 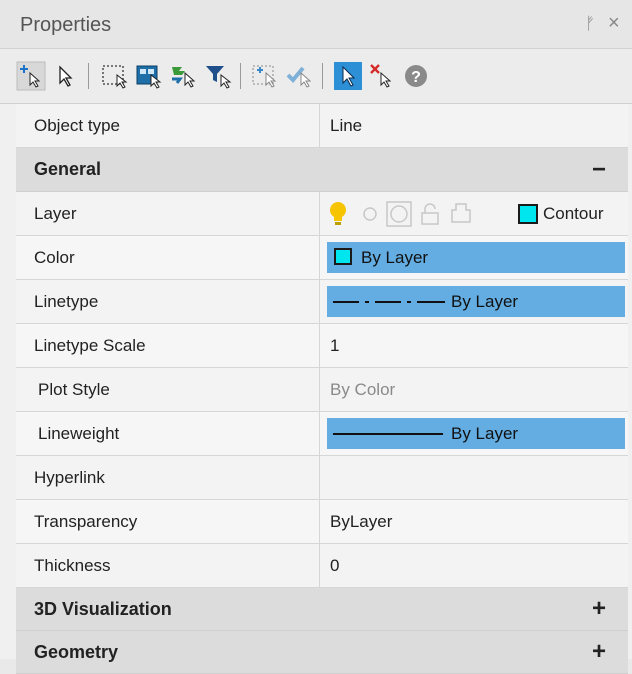 I want to click on property-label: Plot Style, so click(x=74, y=389).